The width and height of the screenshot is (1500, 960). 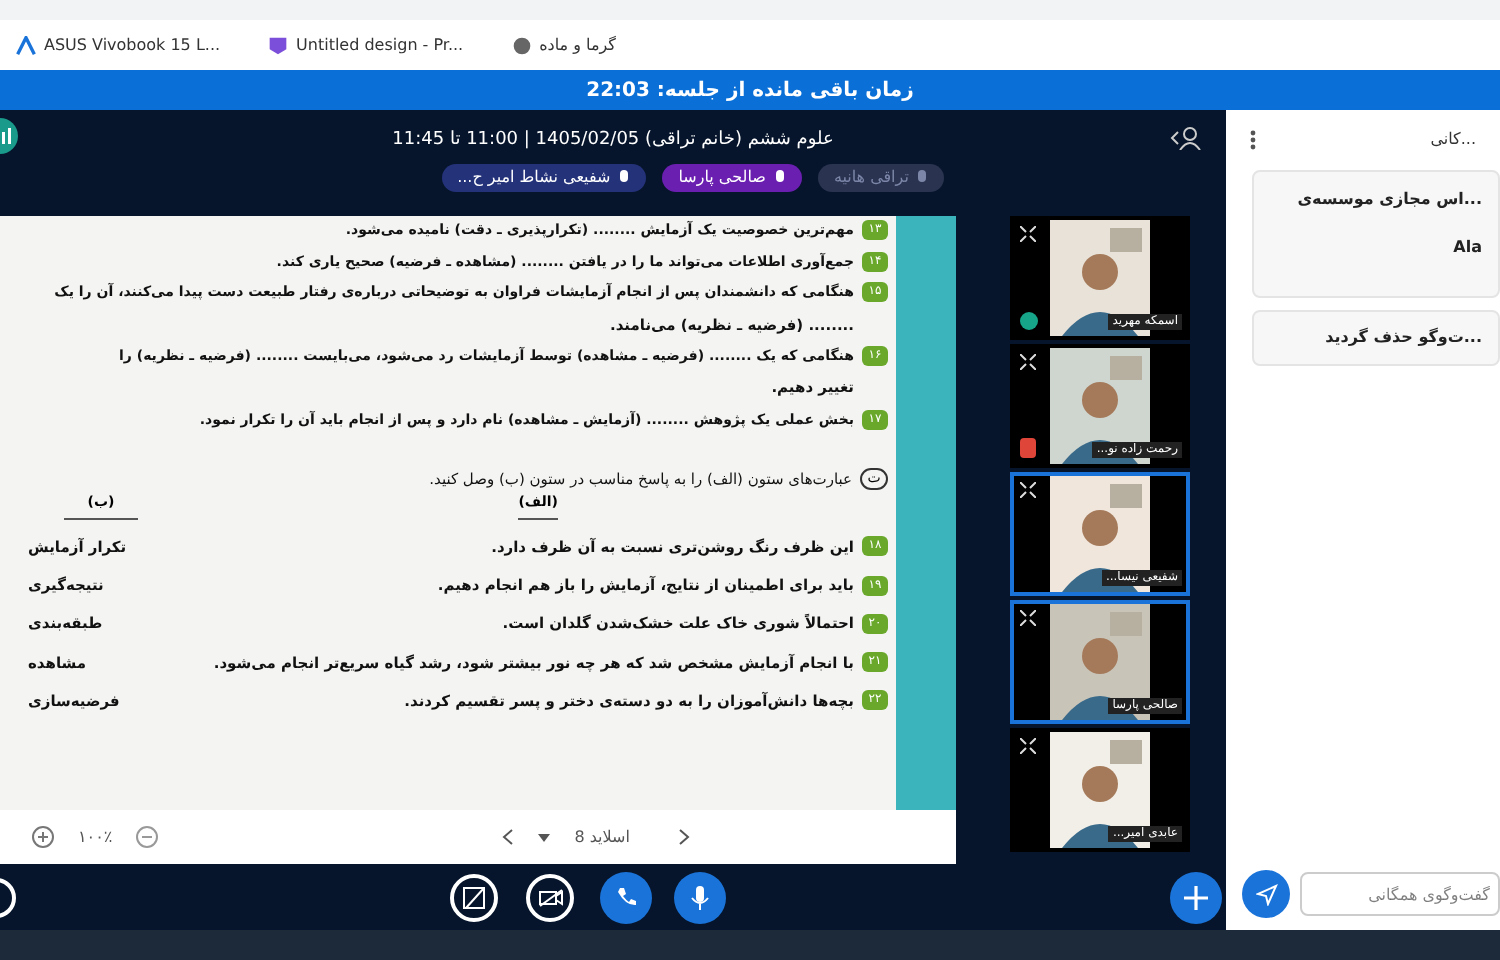 What do you see at coordinates (26, 45) in the screenshot?
I see `letter-a-icon` at bounding box center [26, 45].